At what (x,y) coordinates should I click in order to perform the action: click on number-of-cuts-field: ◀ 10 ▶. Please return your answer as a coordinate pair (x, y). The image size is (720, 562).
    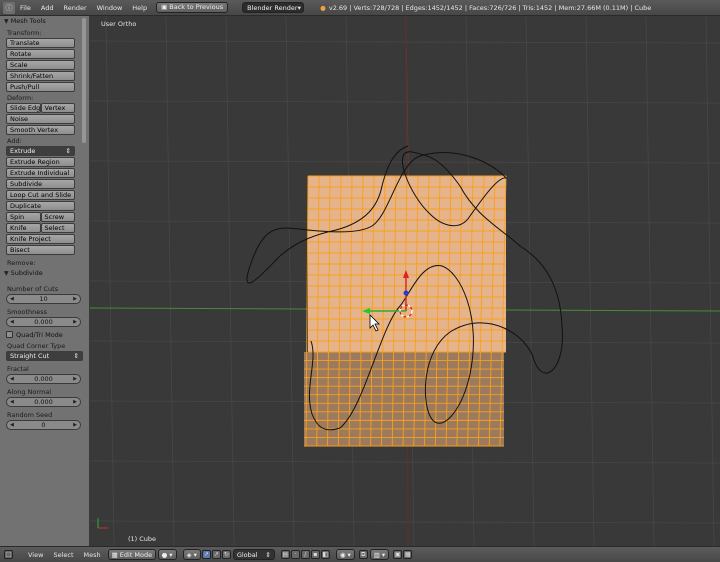
    Looking at the image, I should click on (43, 299).